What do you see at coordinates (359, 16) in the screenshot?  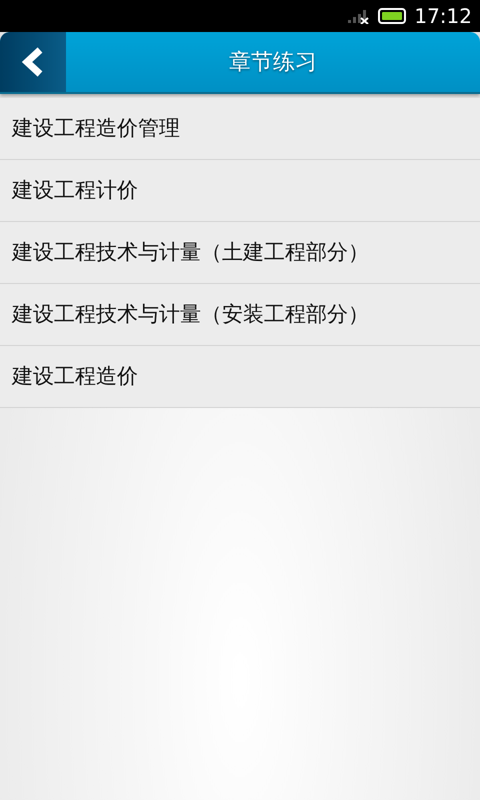 I see `signal-icon` at bounding box center [359, 16].